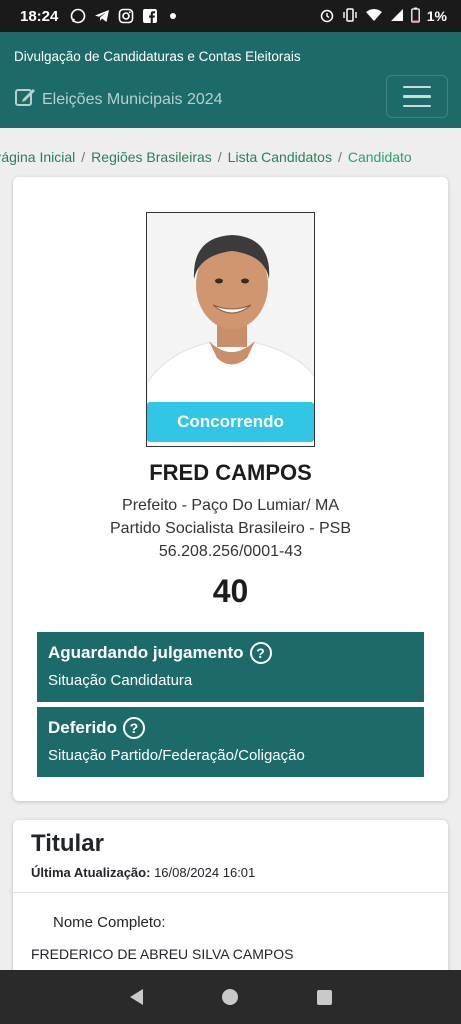 This screenshot has height=1024, width=461. What do you see at coordinates (120, 680) in the screenshot?
I see `candidacy-situation-label: Situação Candidatura` at bounding box center [120, 680].